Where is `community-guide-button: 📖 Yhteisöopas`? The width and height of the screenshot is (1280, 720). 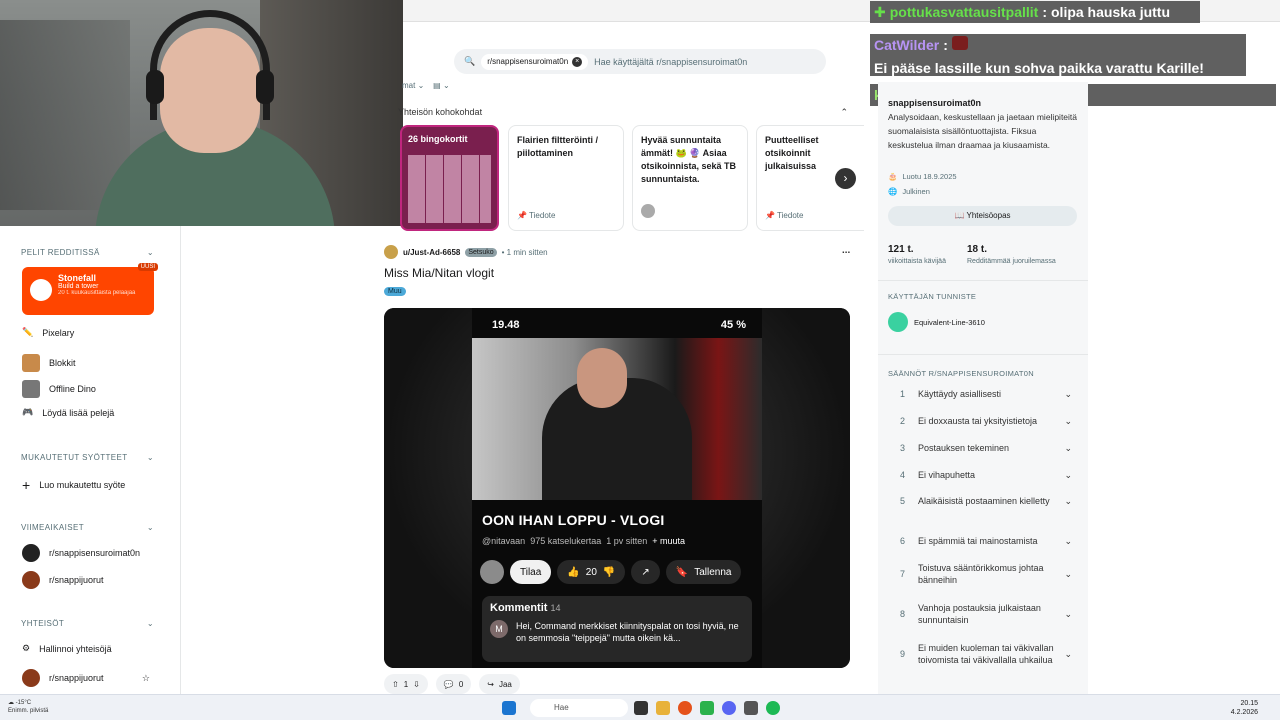 community-guide-button: 📖 Yhteisöopas is located at coordinates (982, 216).